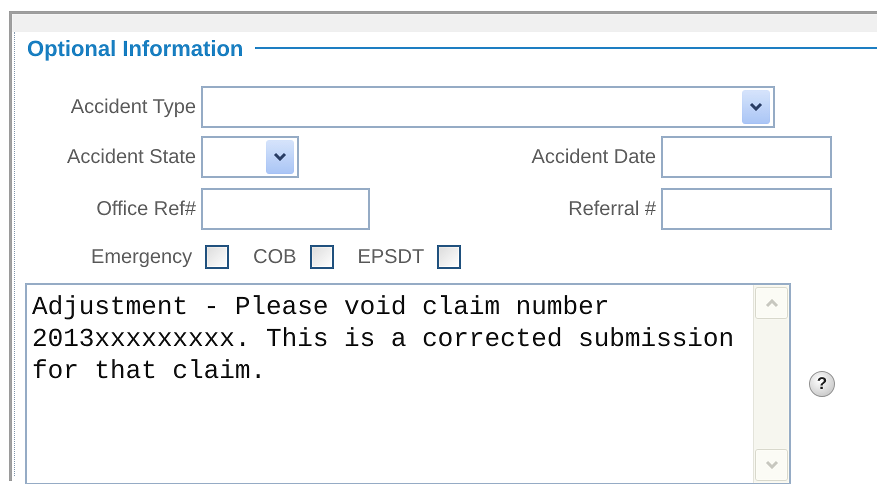 The image size is (877, 484). I want to click on chevron-up-icon, so click(771, 303).